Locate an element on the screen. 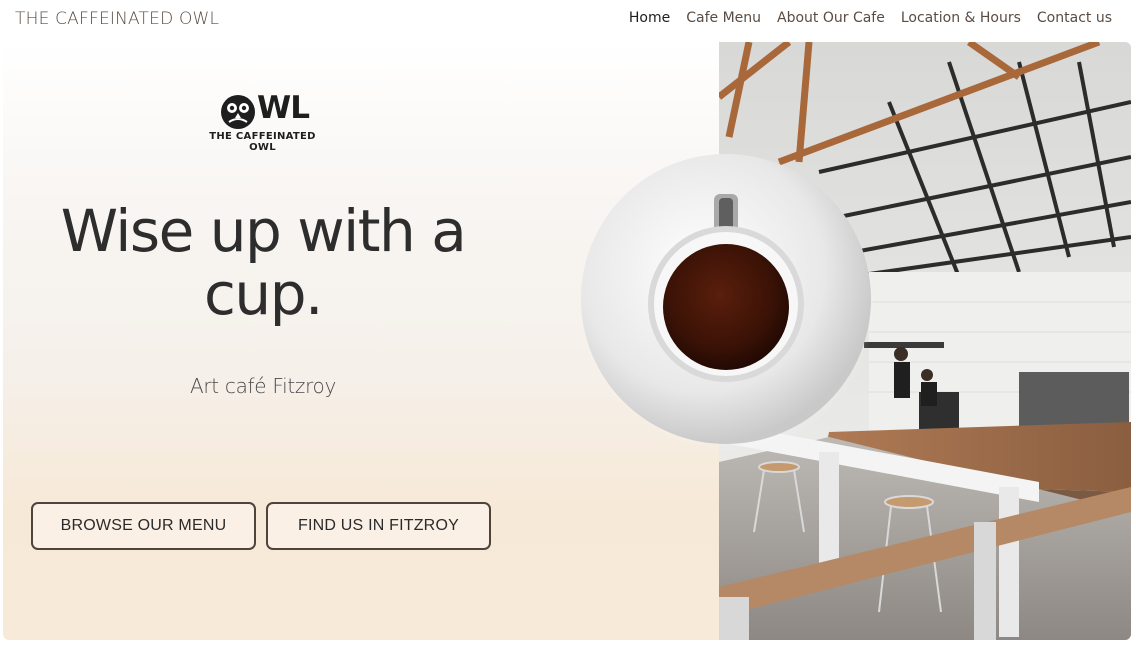 This screenshot has width=1136, height=656. headline-line-2: cup. is located at coordinates (263, 294).